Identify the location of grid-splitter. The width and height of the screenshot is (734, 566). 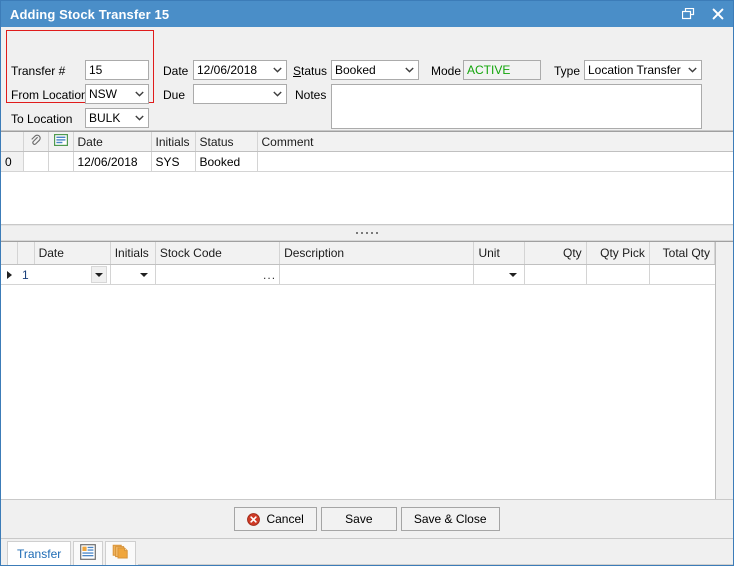
(367, 233).